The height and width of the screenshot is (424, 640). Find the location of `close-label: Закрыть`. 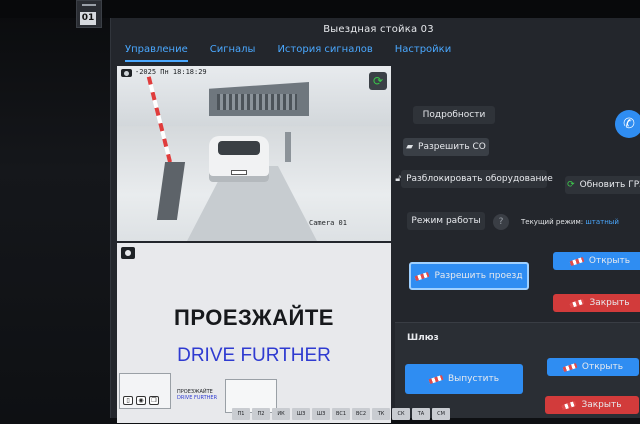

close-label: Закрыть is located at coordinates (609, 303).